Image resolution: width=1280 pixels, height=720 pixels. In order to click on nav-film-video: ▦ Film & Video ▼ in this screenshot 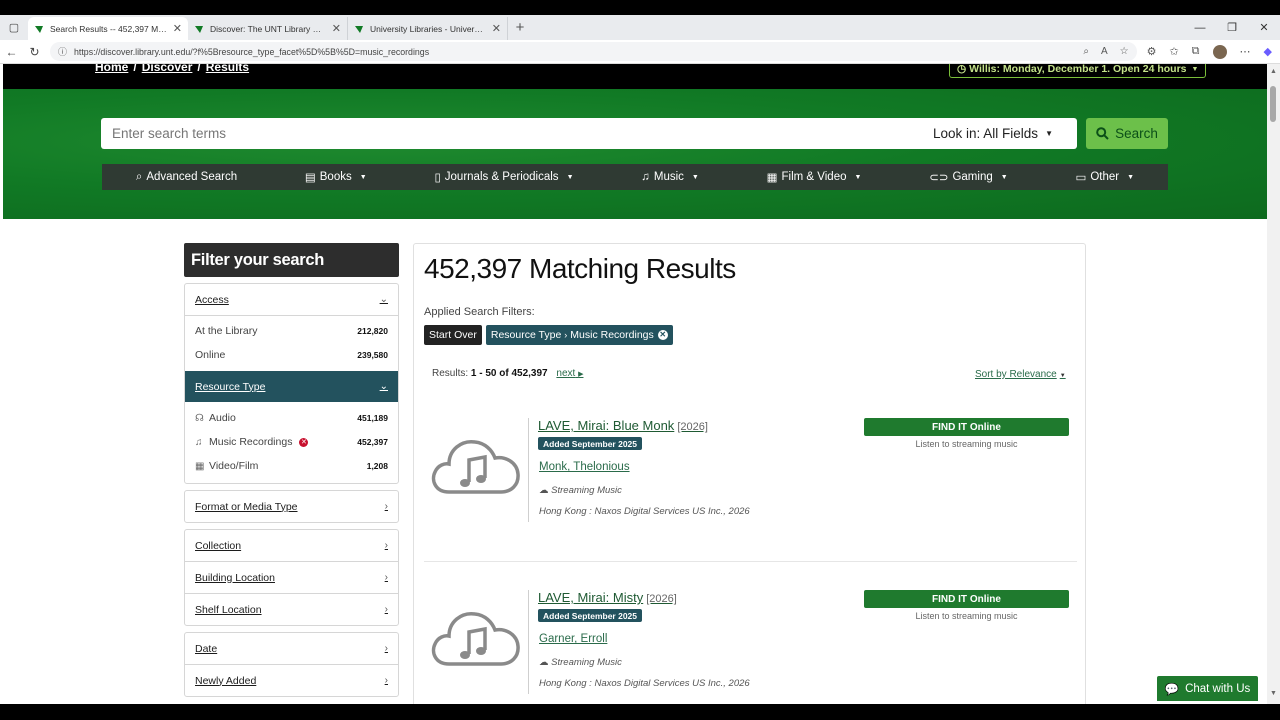, I will do `click(814, 177)`.